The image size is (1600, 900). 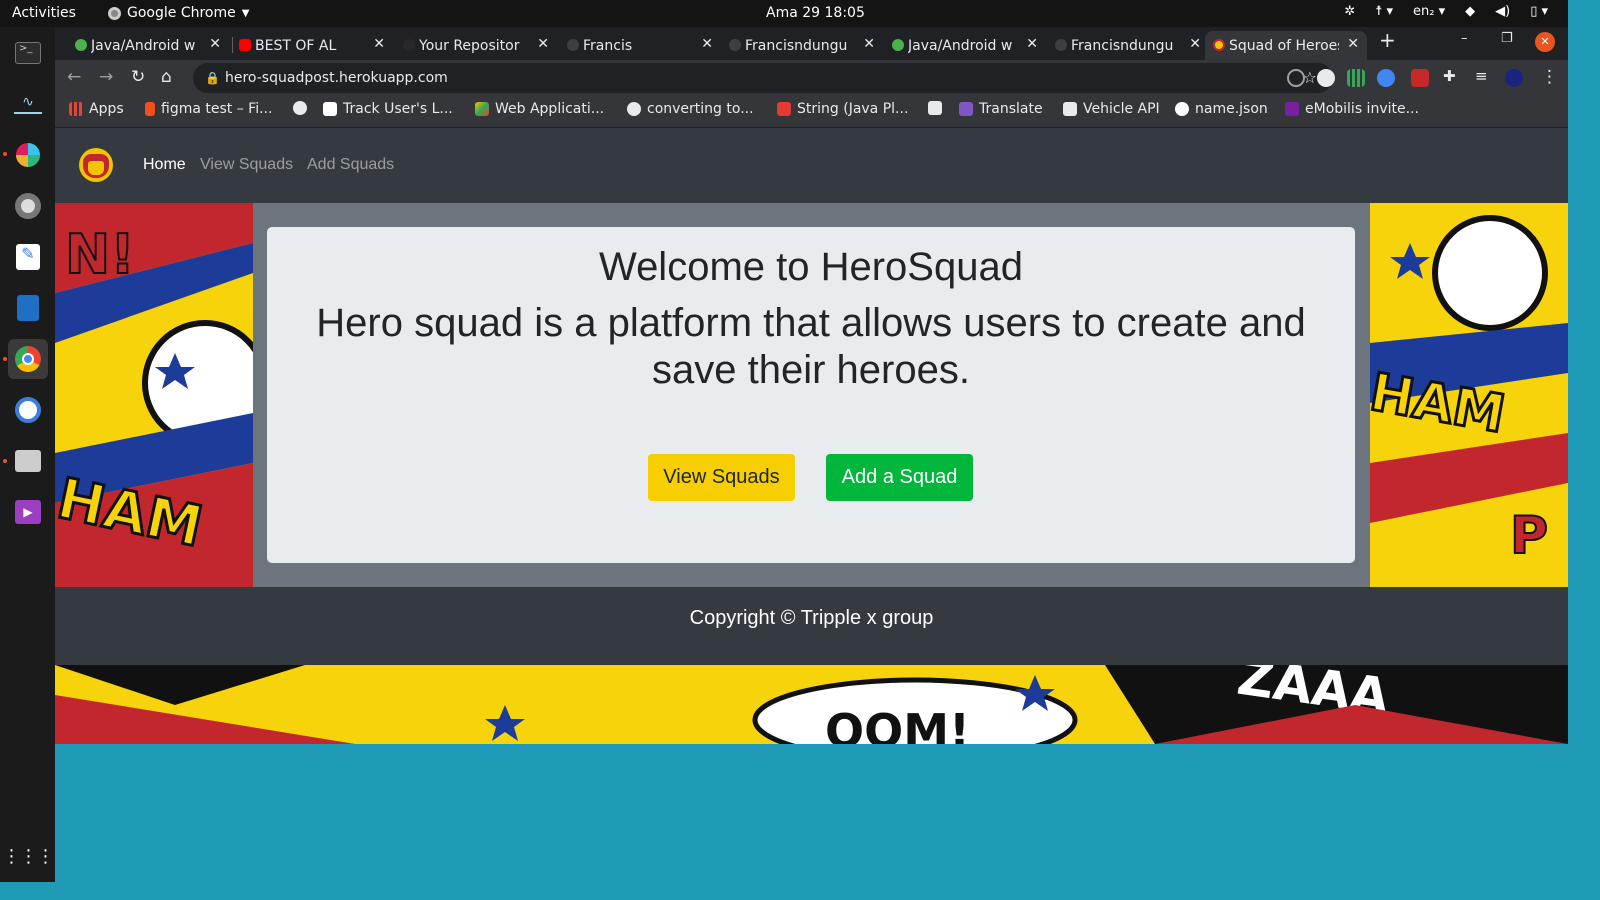 I want to click on ironman-favicon-icon, so click(x=1219, y=45).